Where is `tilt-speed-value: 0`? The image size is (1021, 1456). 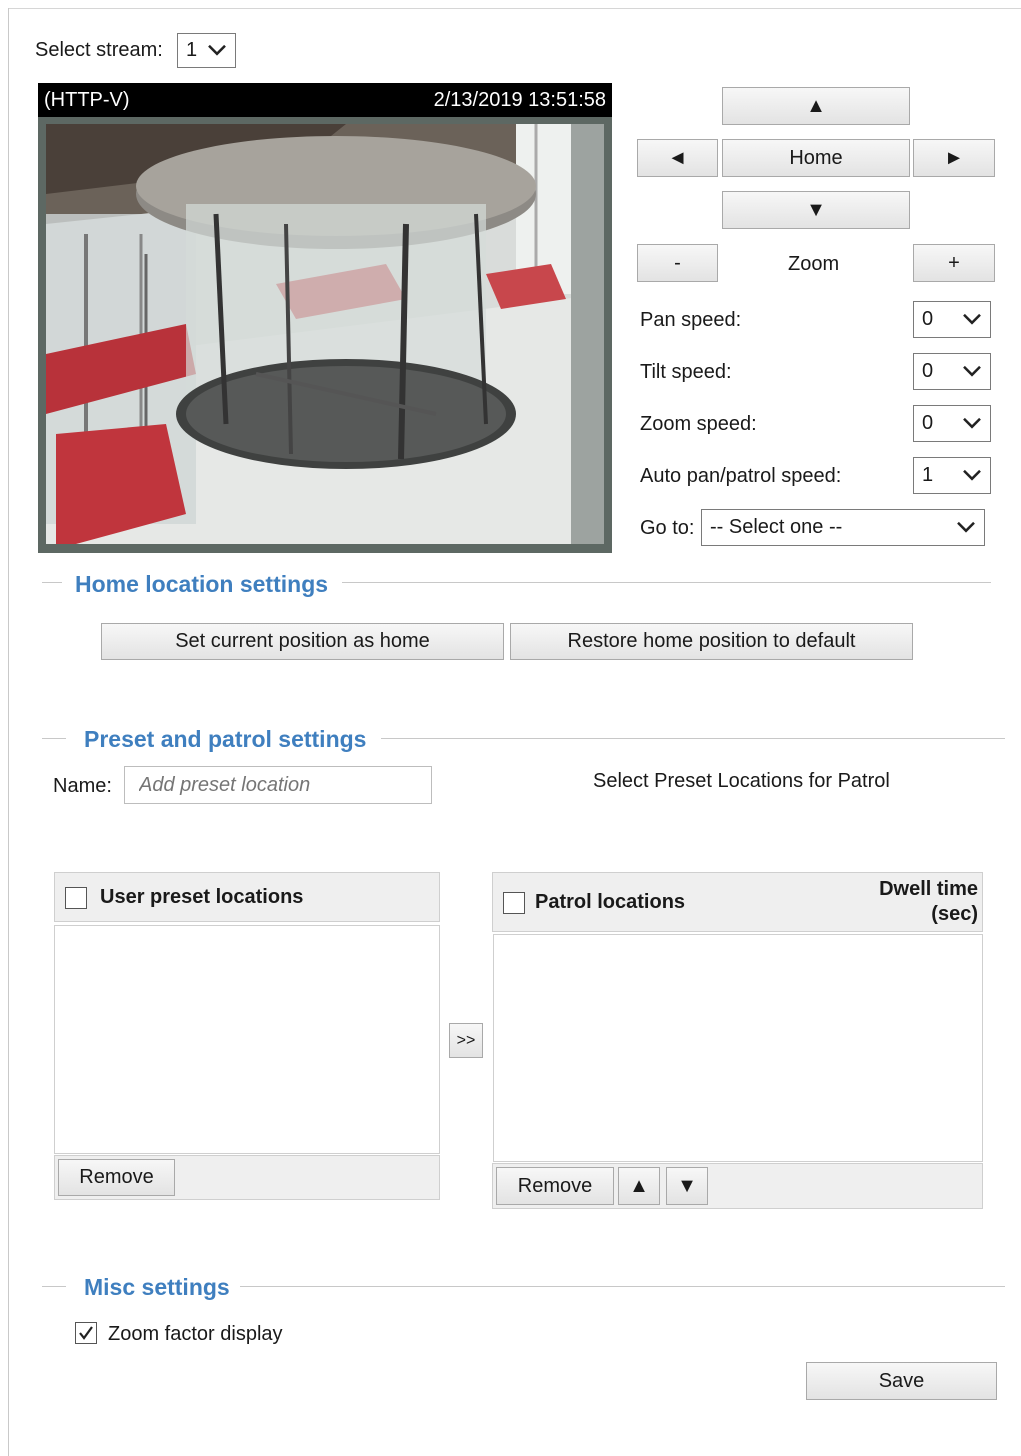 tilt-speed-value: 0 is located at coordinates (928, 371).